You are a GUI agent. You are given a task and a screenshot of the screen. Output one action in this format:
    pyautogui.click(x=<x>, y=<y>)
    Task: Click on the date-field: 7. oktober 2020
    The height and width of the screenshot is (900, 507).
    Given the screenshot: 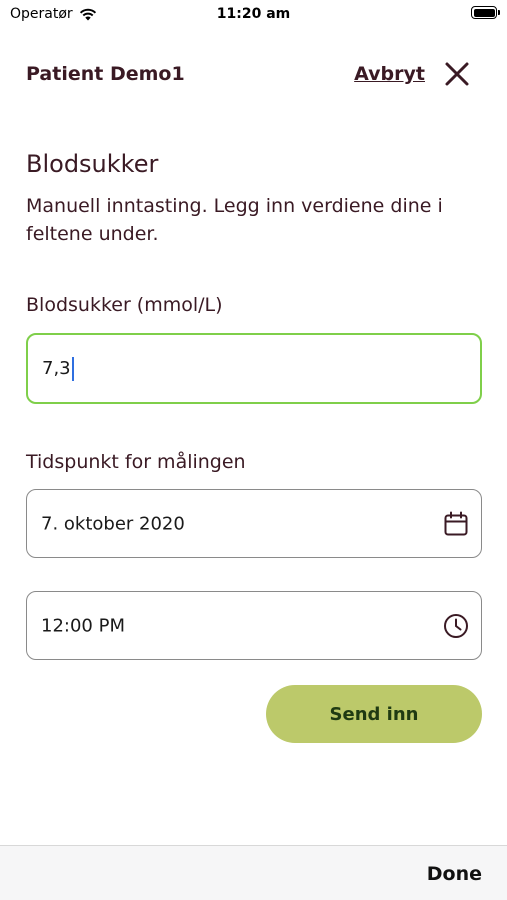 What is the action you would take?
    pyautogui.click(x=254, y=523)
    